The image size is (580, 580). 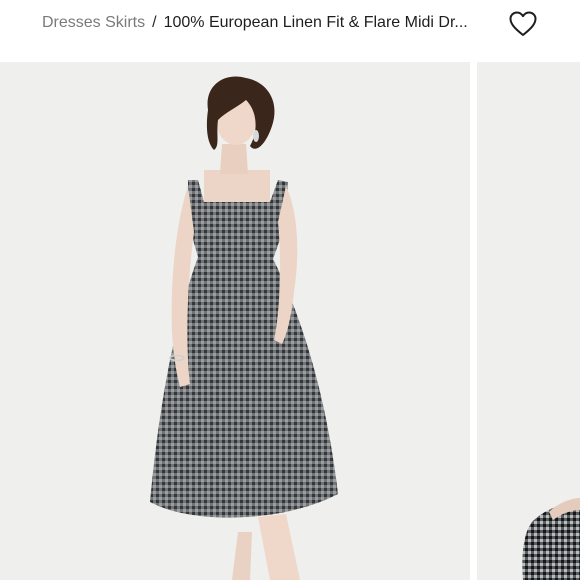 I want to click on favorite-button, so click(x=523, y=24).